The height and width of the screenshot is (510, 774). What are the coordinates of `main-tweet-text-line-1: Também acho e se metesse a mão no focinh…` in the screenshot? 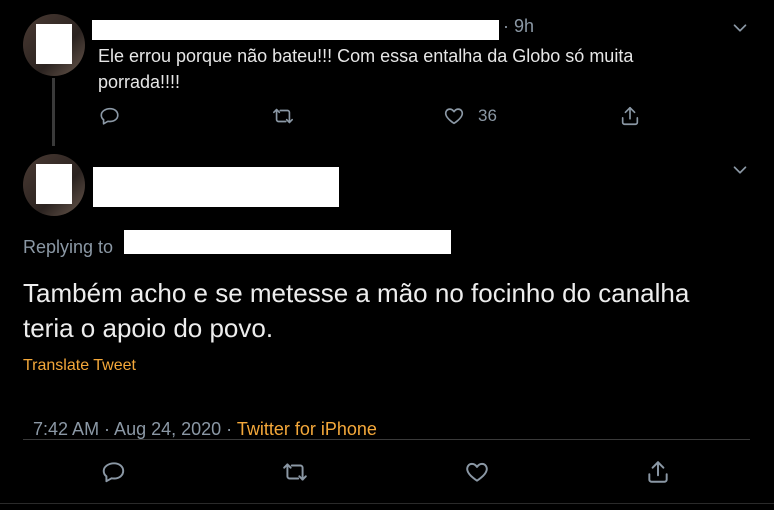 It's located at (356, 293).